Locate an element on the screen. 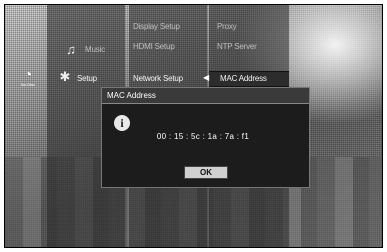 Image resolution: width=387 pixels, height=252 pixels. submenu-item-hdmi-setup: HDMI Setup is located at coordinates (154, 46).